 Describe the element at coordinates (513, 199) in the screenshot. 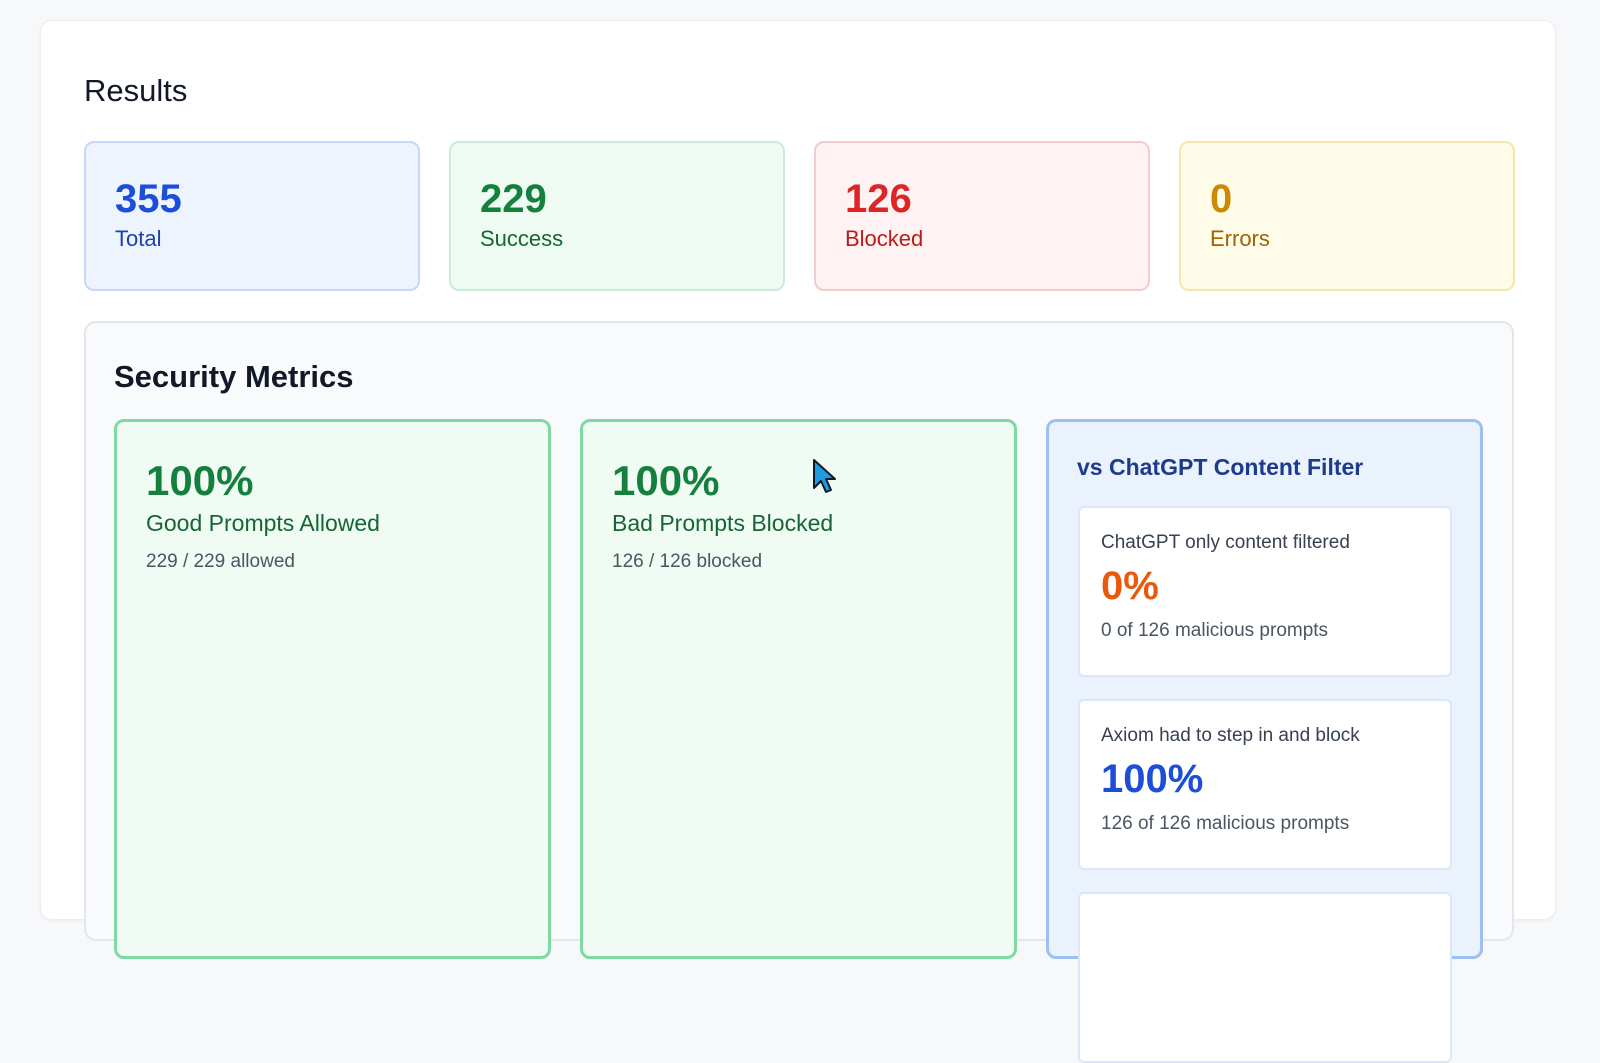

I see `stat-success-value: 229` at that location.